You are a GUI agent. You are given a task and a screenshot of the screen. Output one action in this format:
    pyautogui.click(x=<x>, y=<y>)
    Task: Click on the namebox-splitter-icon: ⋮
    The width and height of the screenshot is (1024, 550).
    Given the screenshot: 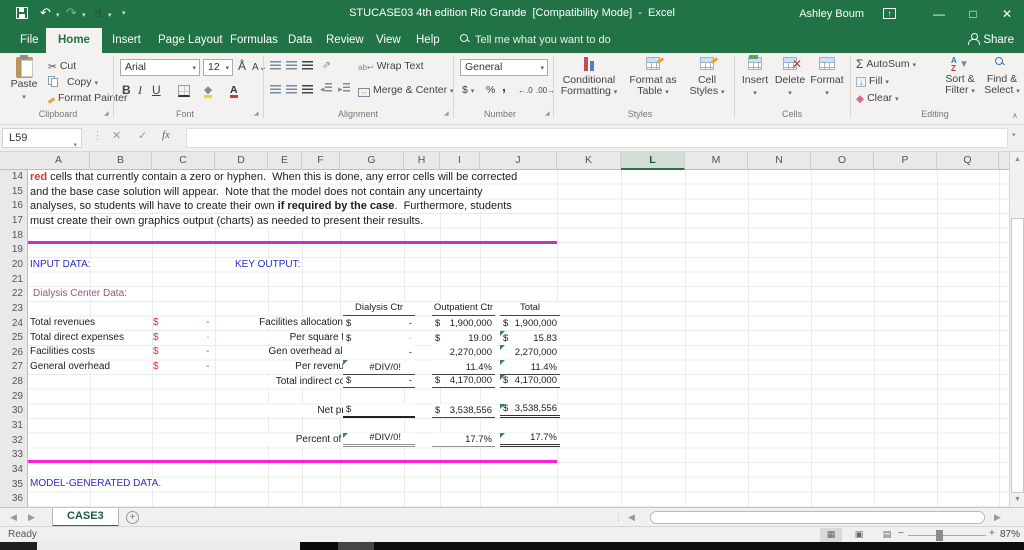 What is the action you would take?
    pyautogui.click(x=97, y=135)
    